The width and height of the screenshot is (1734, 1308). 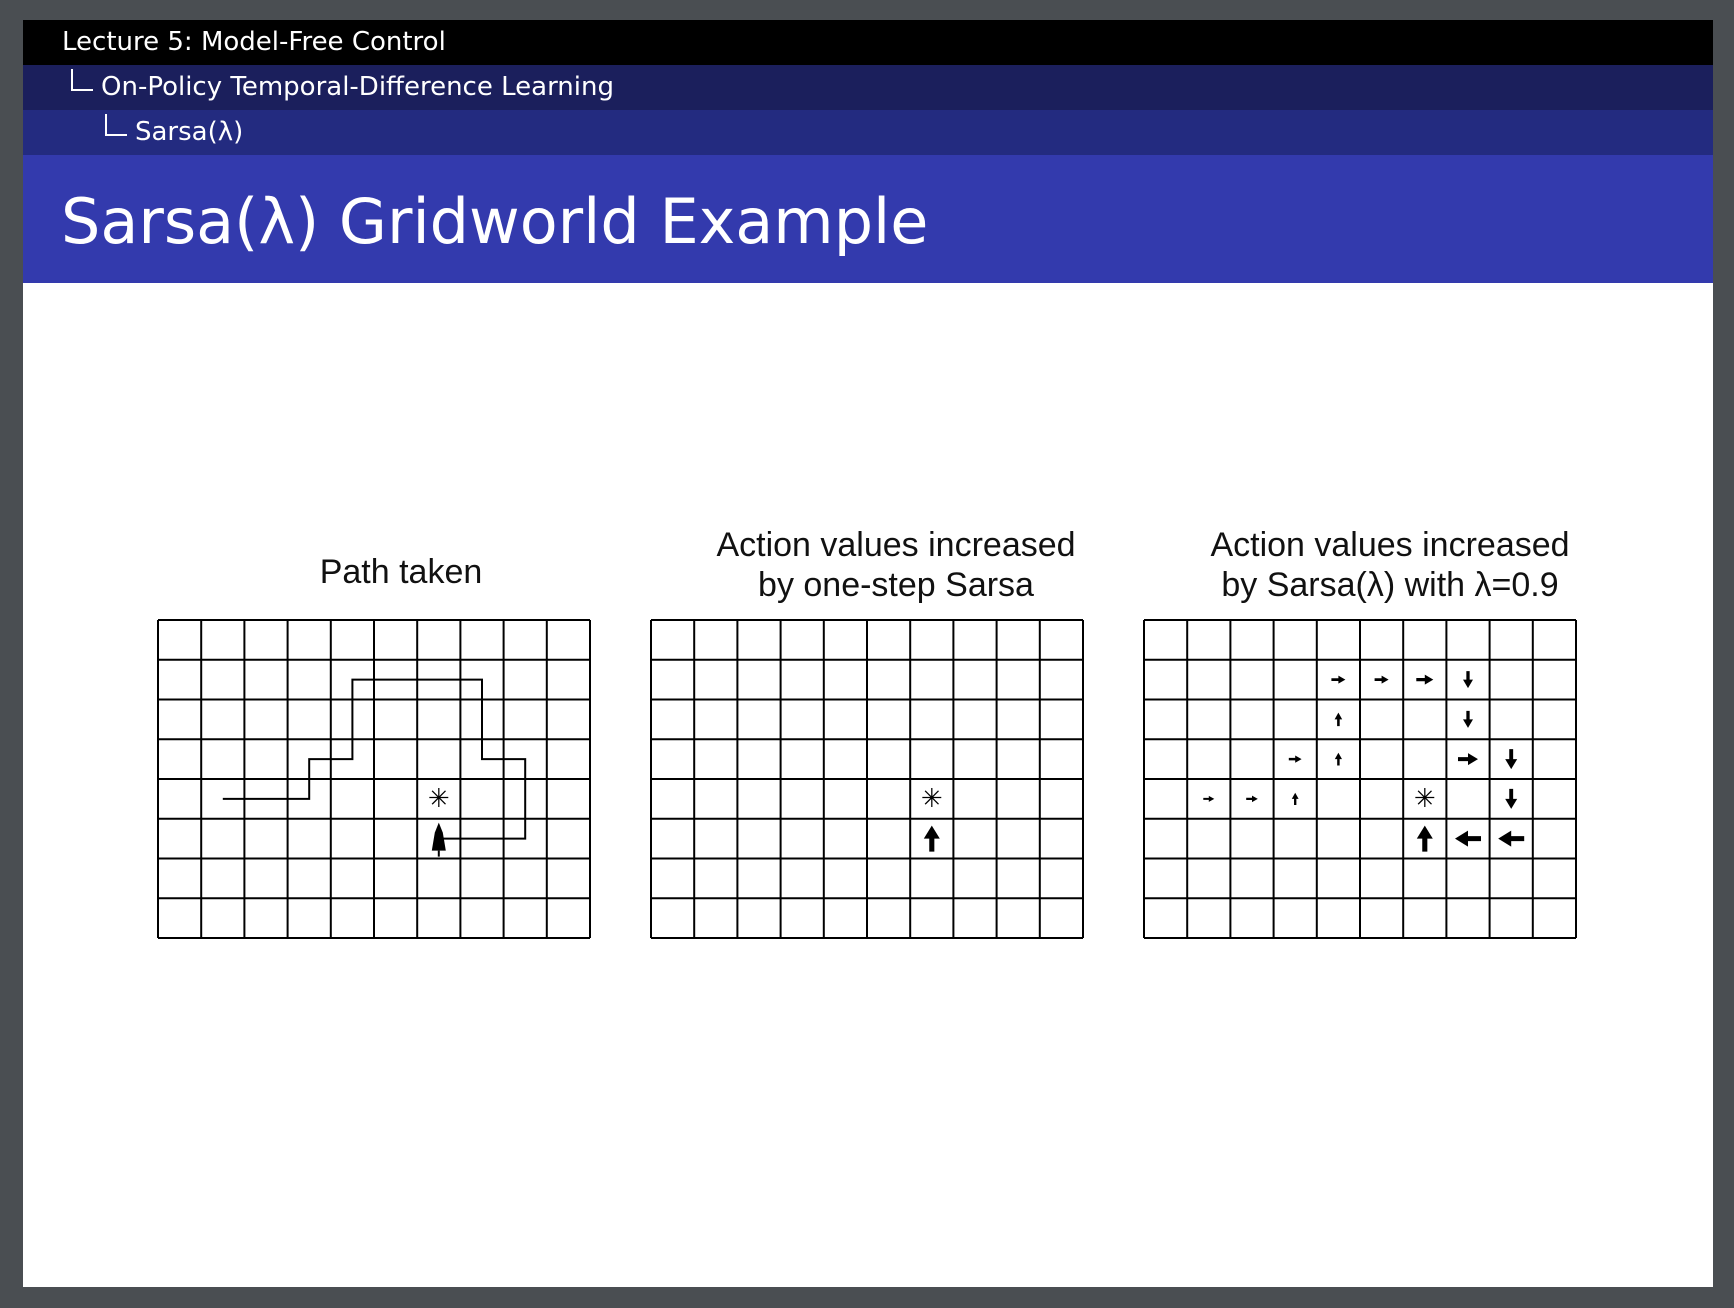 What do you see at coordinates (1360, 779) in the screenshot?
I see `panel-3-grid: ✳` at bounding box center [1360, 779].